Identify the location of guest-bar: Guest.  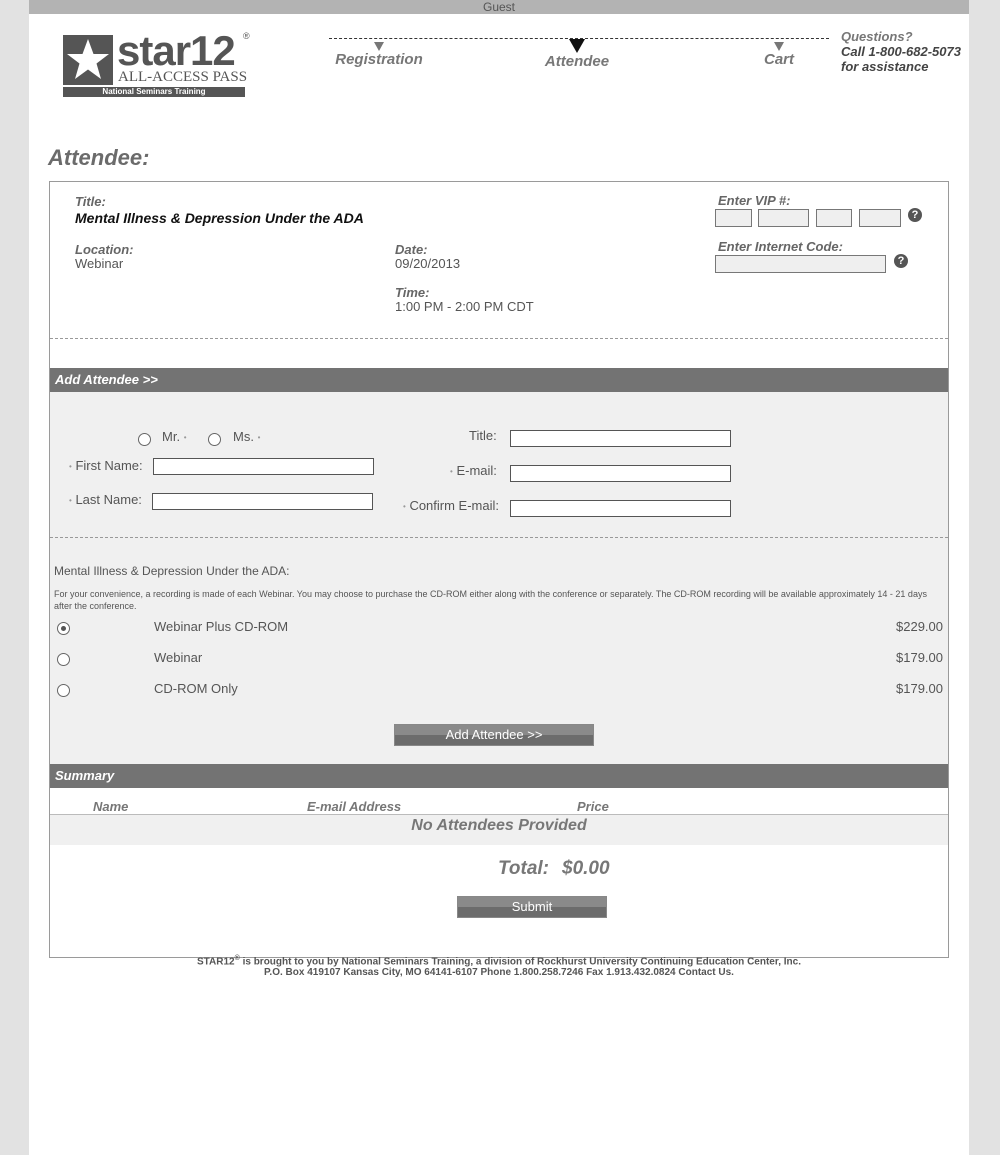
(499, 7).